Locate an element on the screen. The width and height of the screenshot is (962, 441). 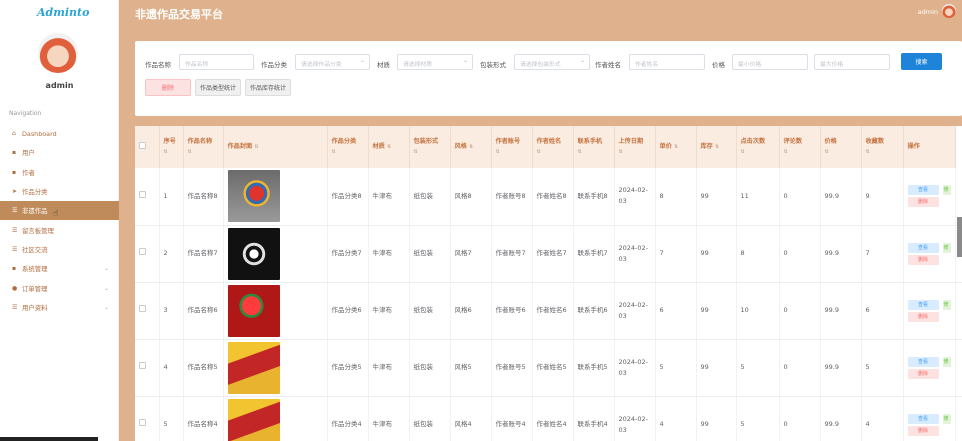
cell-fav: 6 is located at coordinates (882, 311).